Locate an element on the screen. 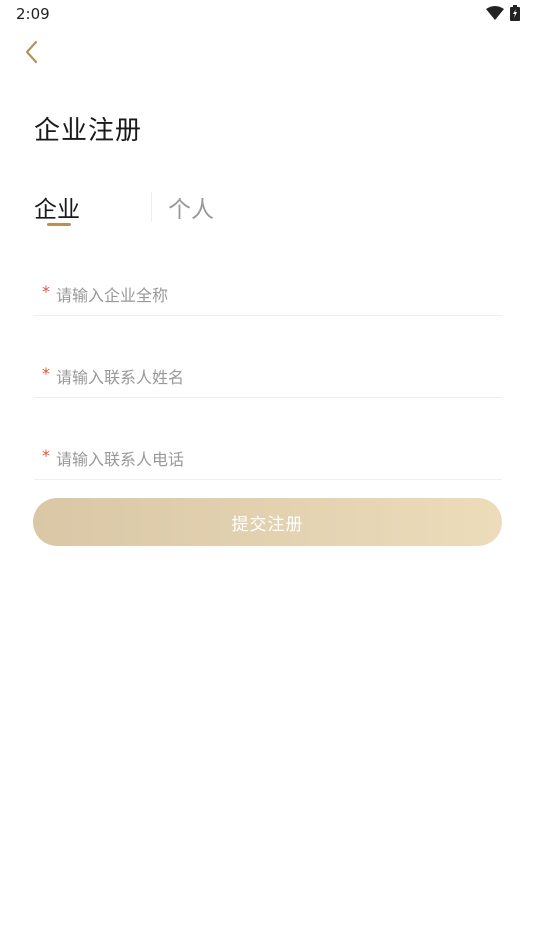 Image resolution: width=534 pixels, height=950 pixels. tab-enterprise: 企业 is located at coordinates (57, 207).